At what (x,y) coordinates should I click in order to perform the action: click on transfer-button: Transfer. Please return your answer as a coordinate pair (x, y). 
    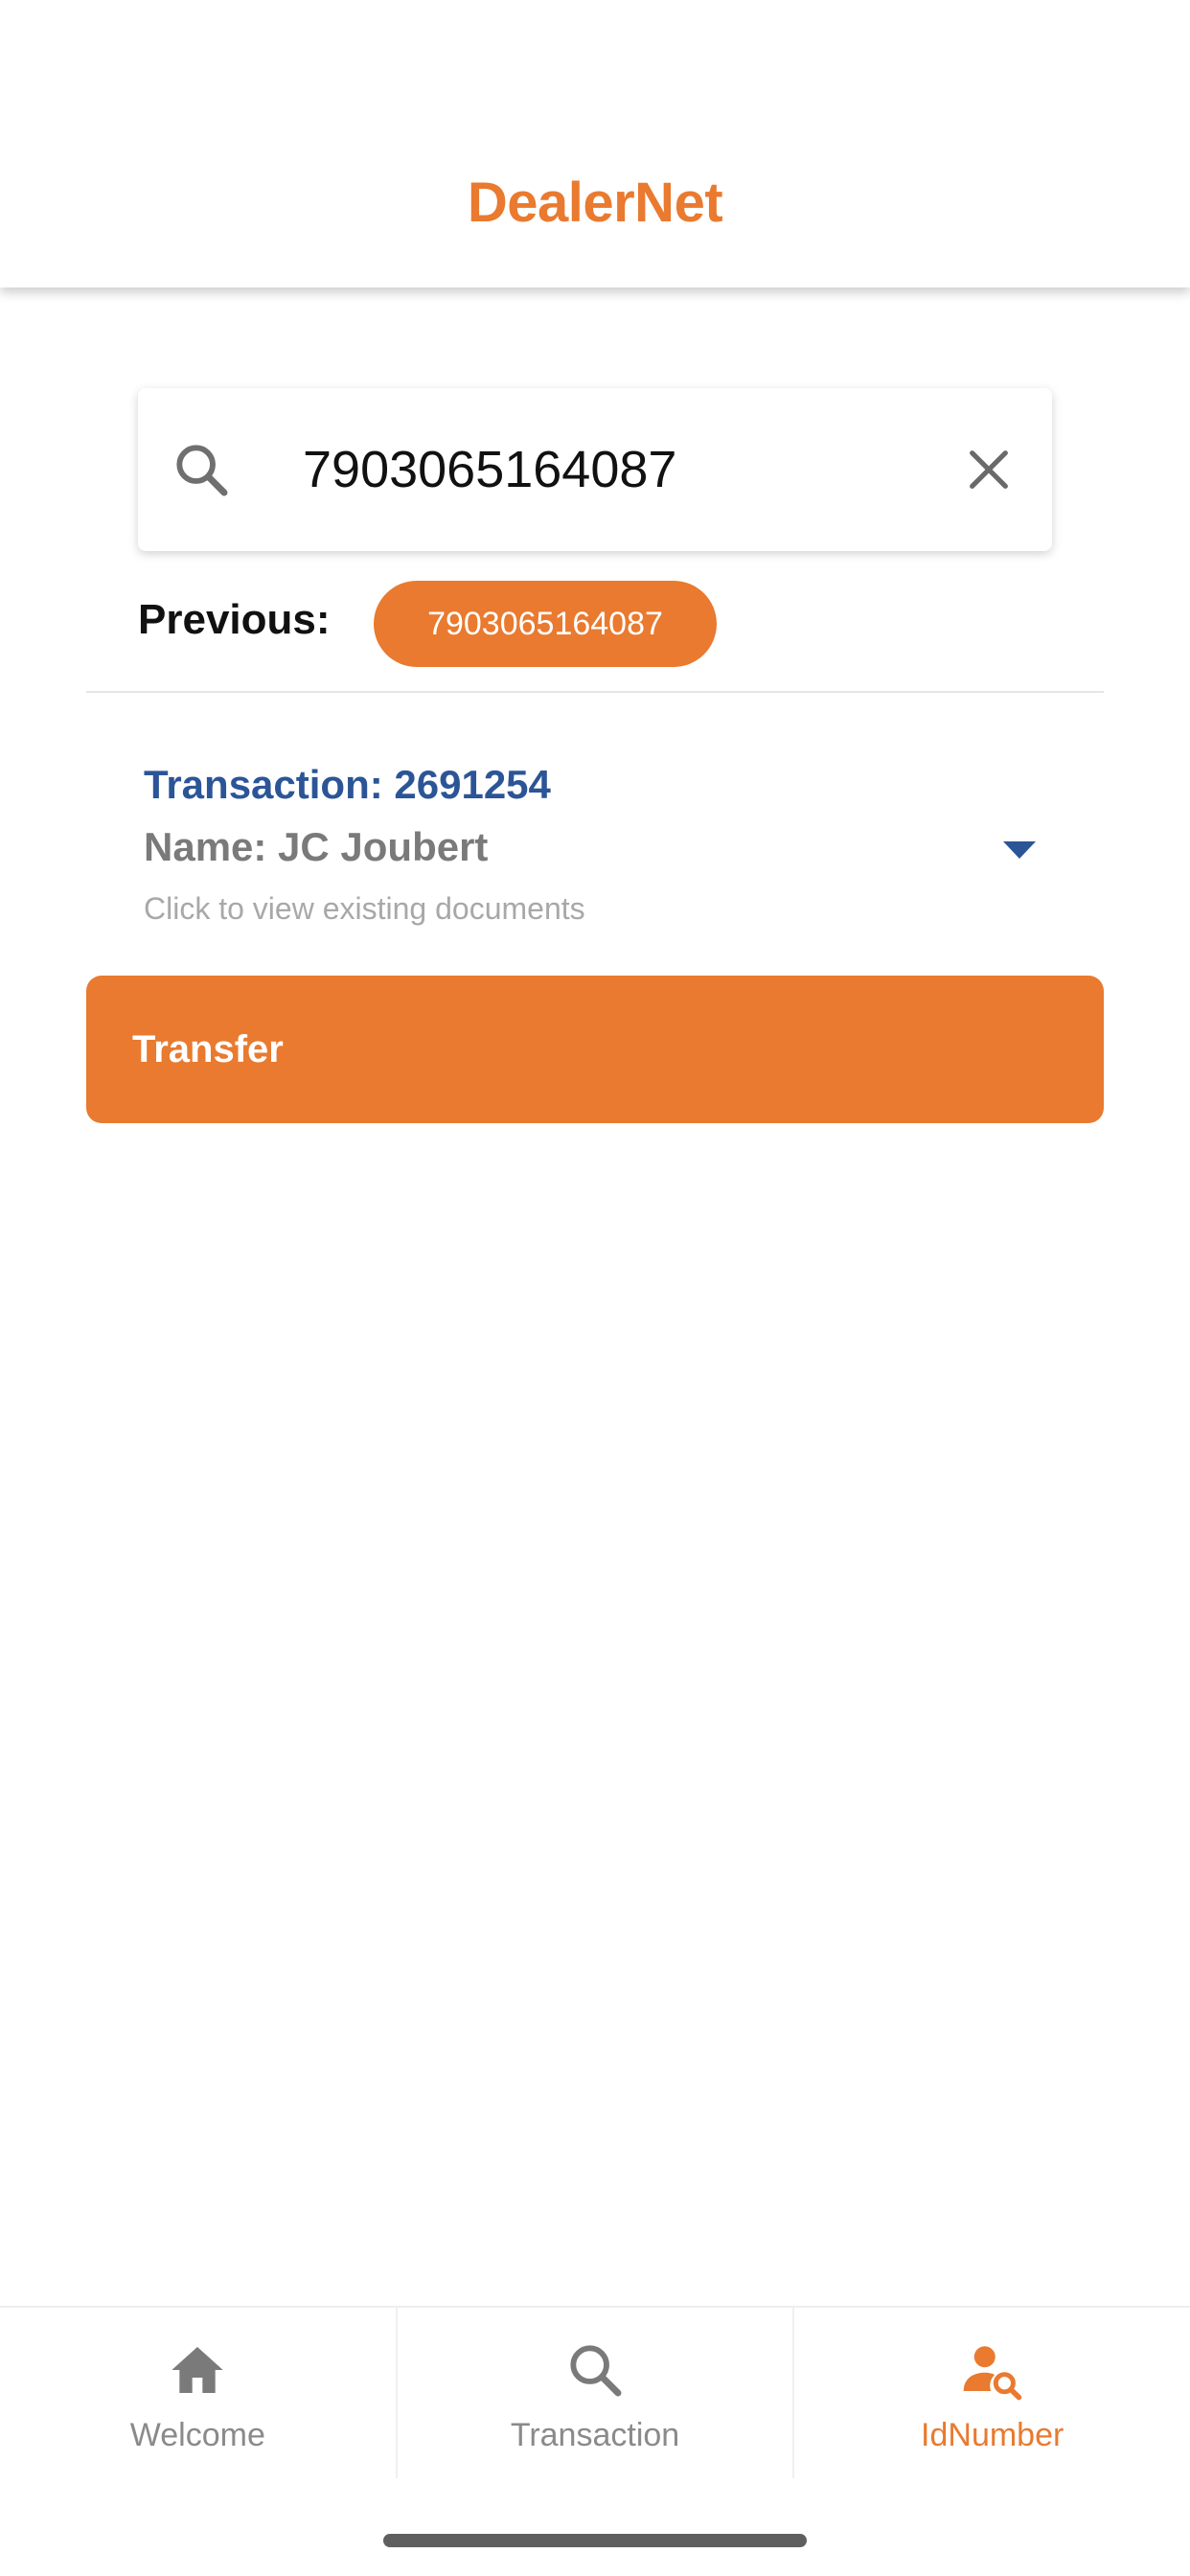
    Looking at the image, I should click on (595, 1049).